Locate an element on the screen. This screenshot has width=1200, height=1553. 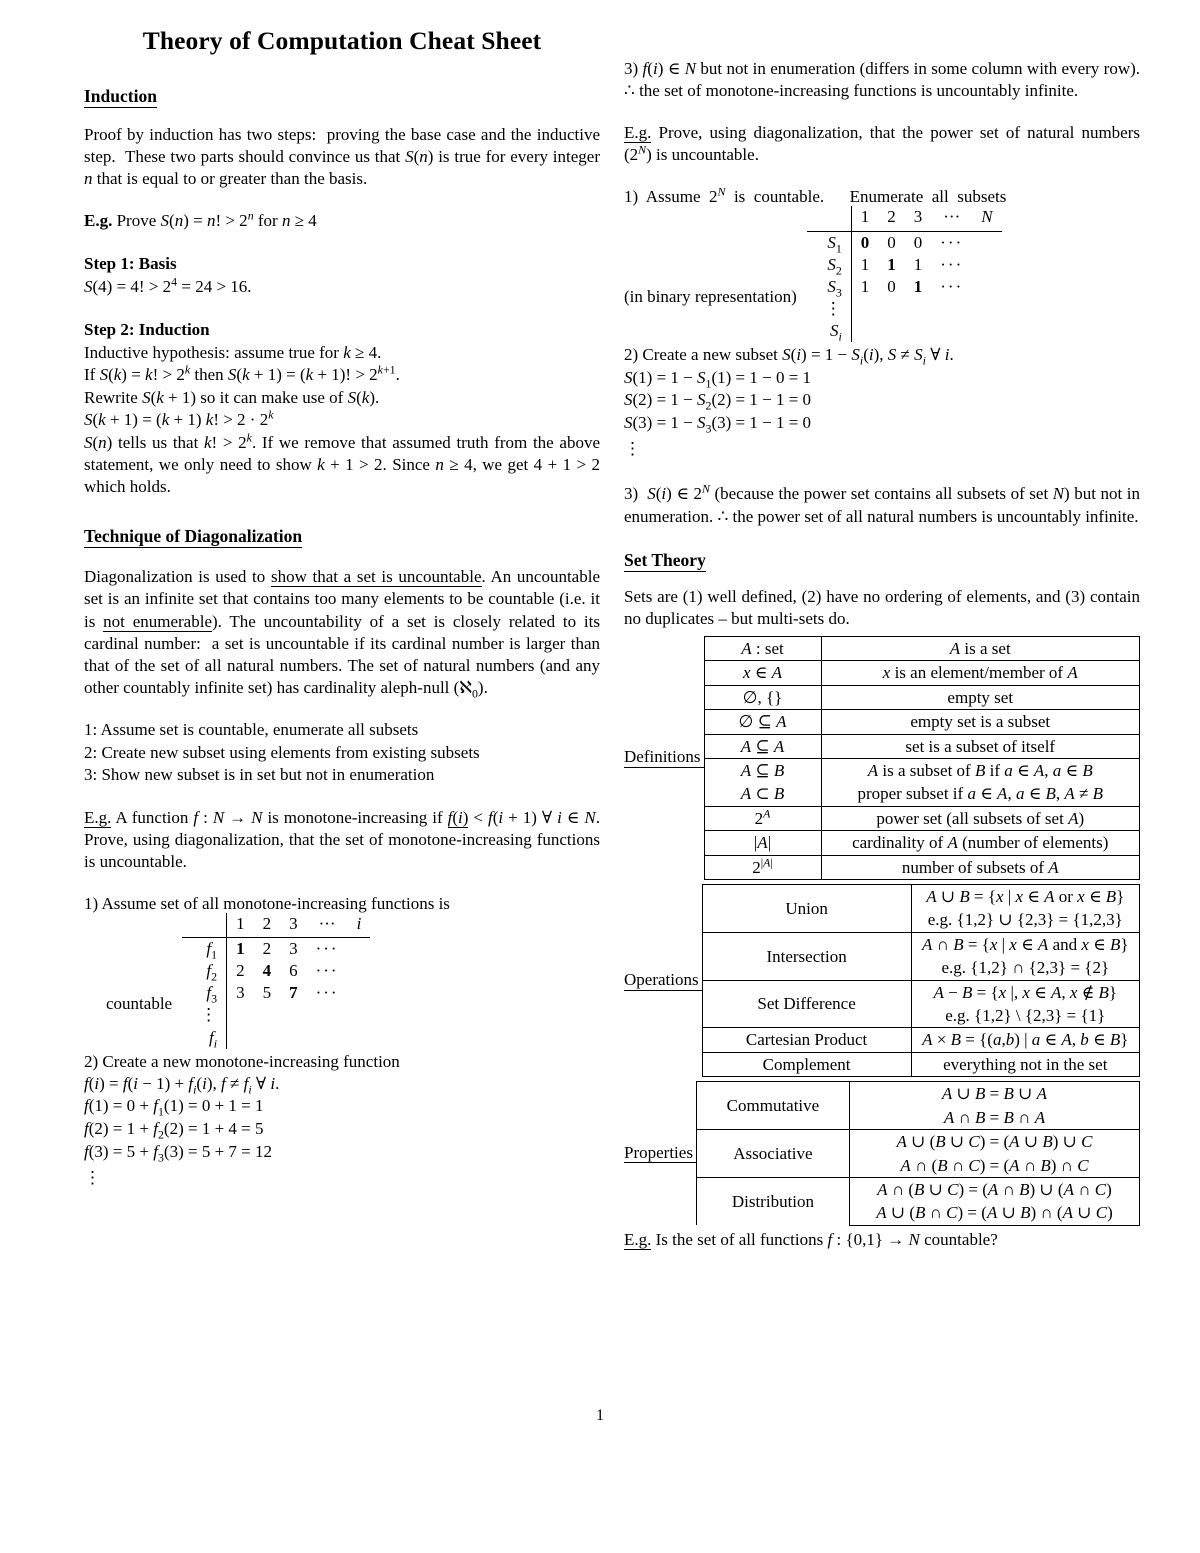
def-val-8: cardinality of A (number of elements) is located at coordinates (980, 843).